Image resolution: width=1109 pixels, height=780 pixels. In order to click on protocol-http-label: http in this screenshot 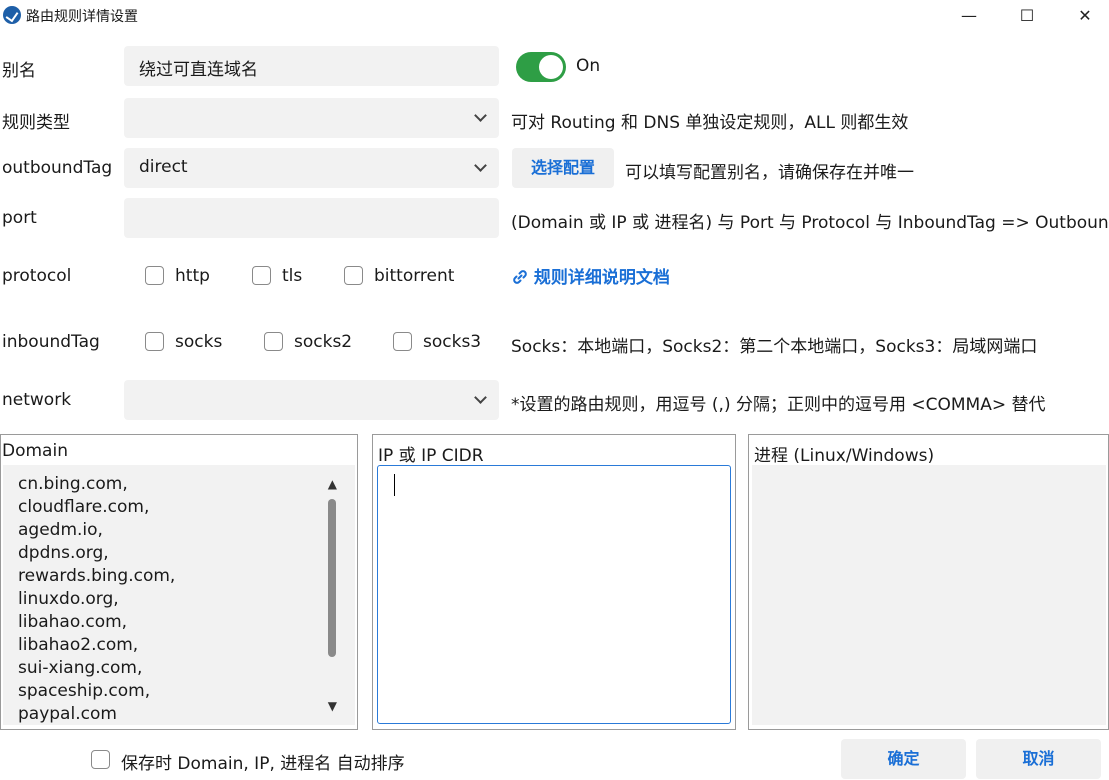, I will do `click(192, 276)`.